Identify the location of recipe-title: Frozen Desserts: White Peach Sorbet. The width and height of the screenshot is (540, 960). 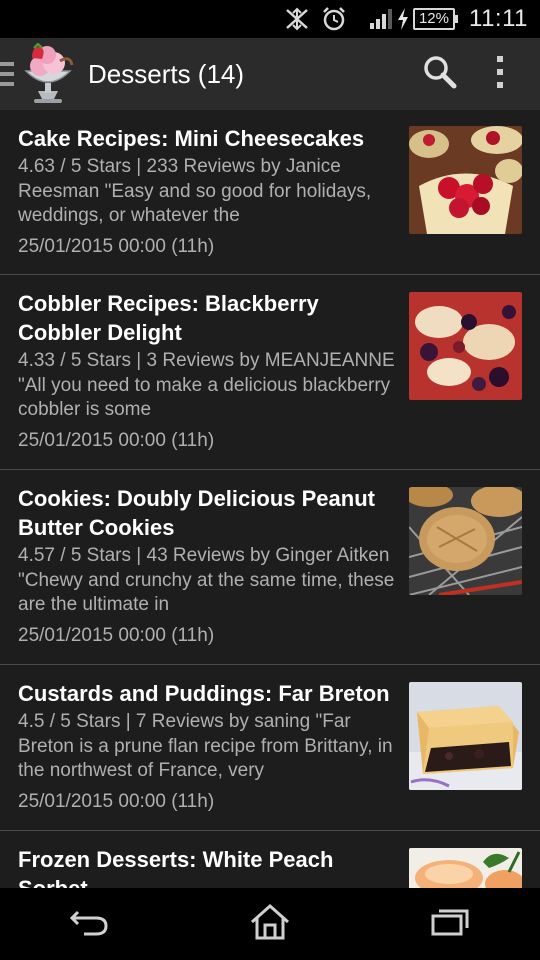
(176, 867).